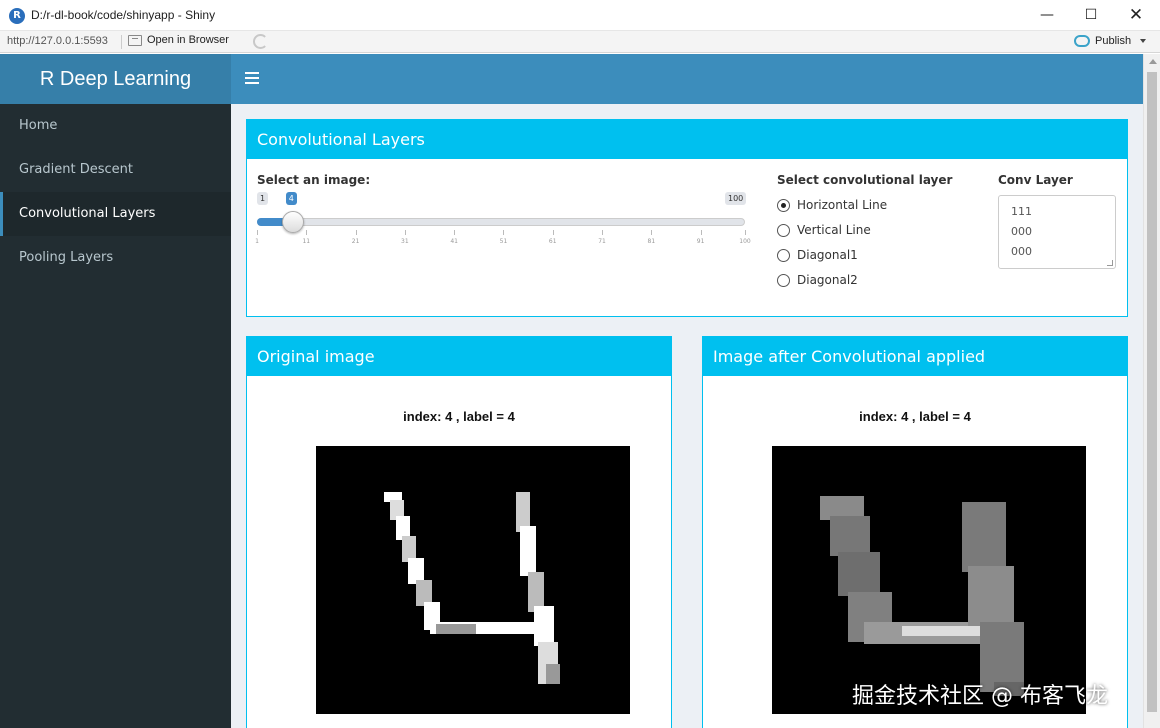 Image resolution: width=1160 pixels, height=728 pixels. I want to click on image-slider: 1 4 100 1 11 21 31 41 51 61 71 81 91 100, so click(503, 222).